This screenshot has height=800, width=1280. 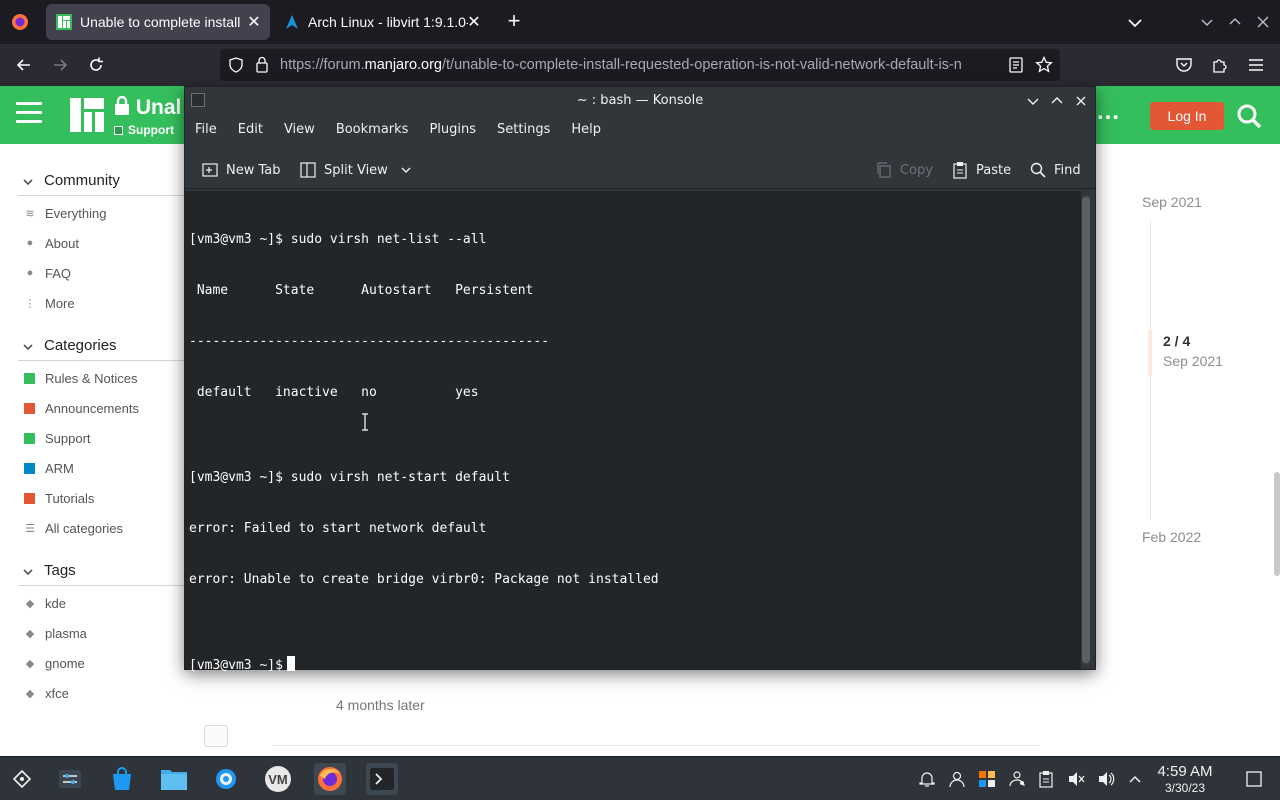 I want to click on sidebar-item-tag-plasma: ◆ plasma, so click(x=55, y=633).